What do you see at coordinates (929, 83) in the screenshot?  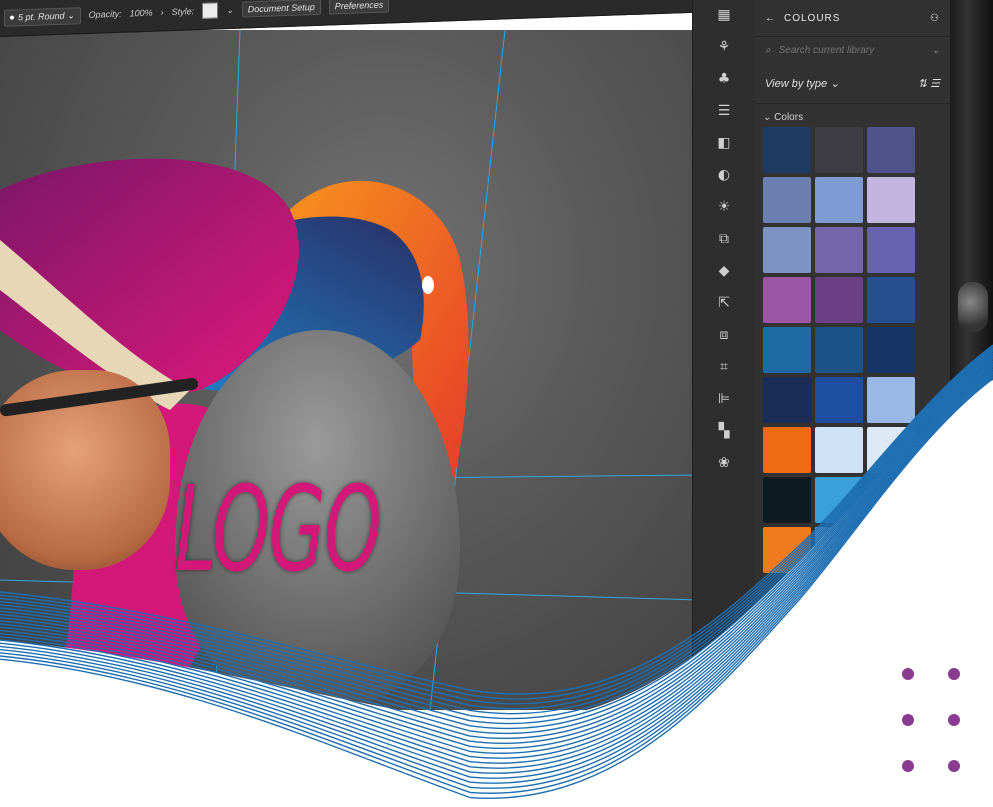 I see `sort-list-icons: ⇅ ☰` at bounding box center [929, 83].